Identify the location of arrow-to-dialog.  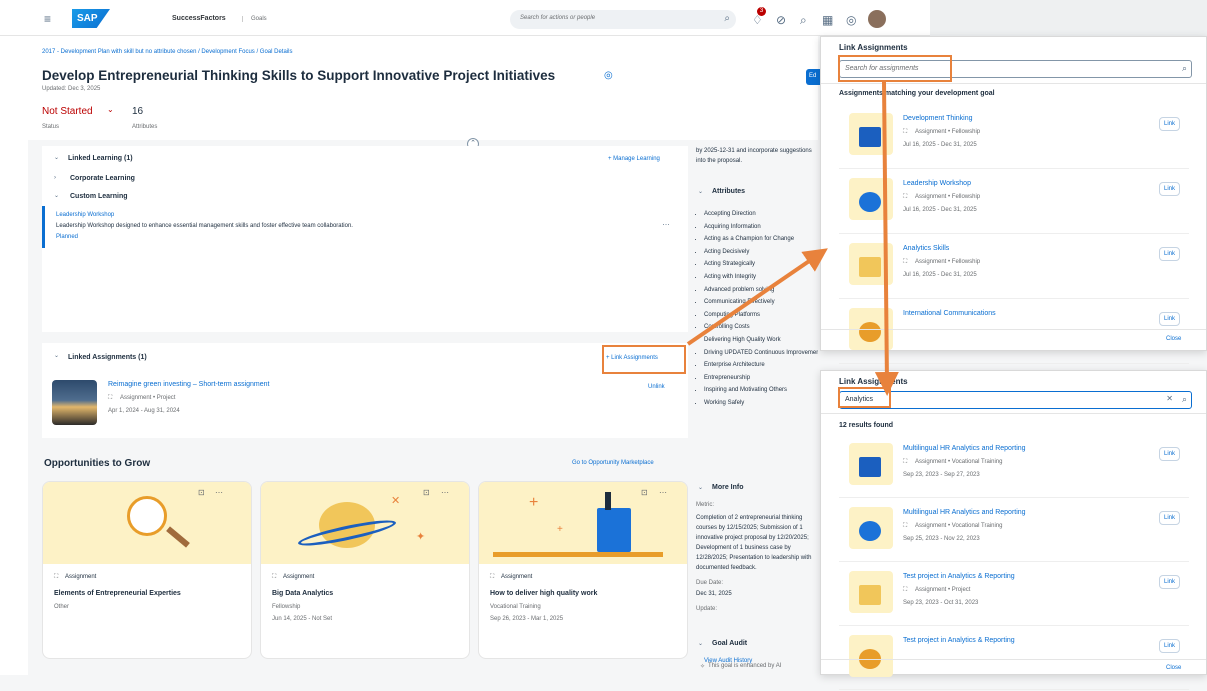
(757, 297).